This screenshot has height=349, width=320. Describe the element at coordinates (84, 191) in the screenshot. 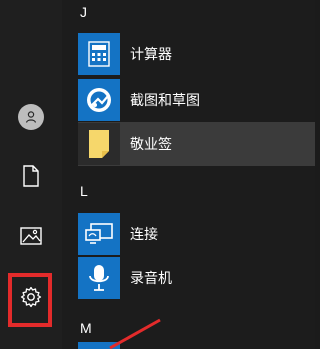

I see `group-header-l: L` at that location.